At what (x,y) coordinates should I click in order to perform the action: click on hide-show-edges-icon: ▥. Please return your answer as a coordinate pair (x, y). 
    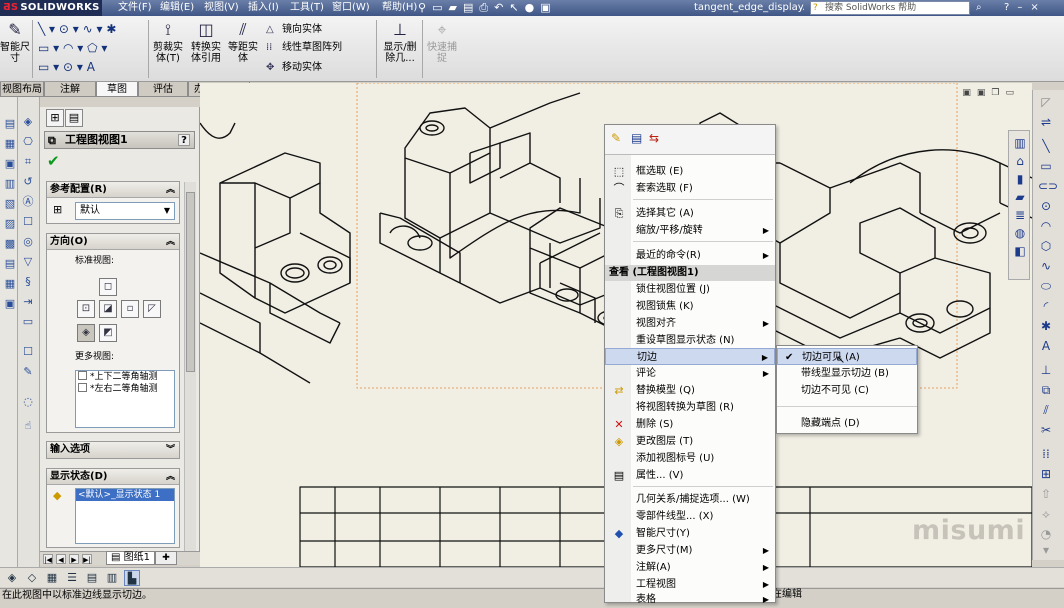
    Looking at the image, I should click on (112, 578).